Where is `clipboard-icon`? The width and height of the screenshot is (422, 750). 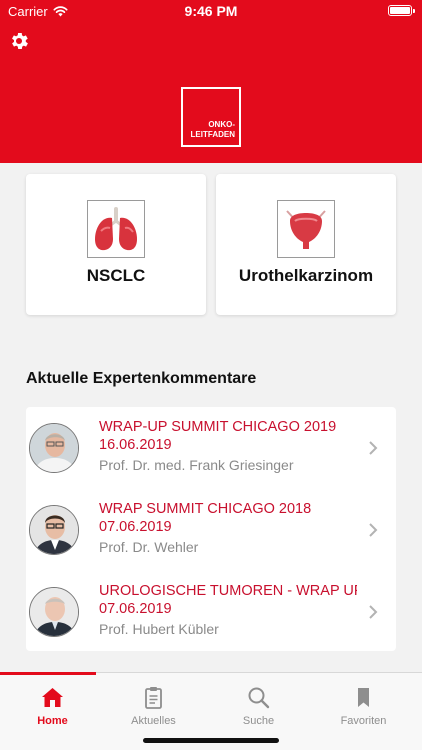 clipboard-icon is located at coordinates (153, 698).